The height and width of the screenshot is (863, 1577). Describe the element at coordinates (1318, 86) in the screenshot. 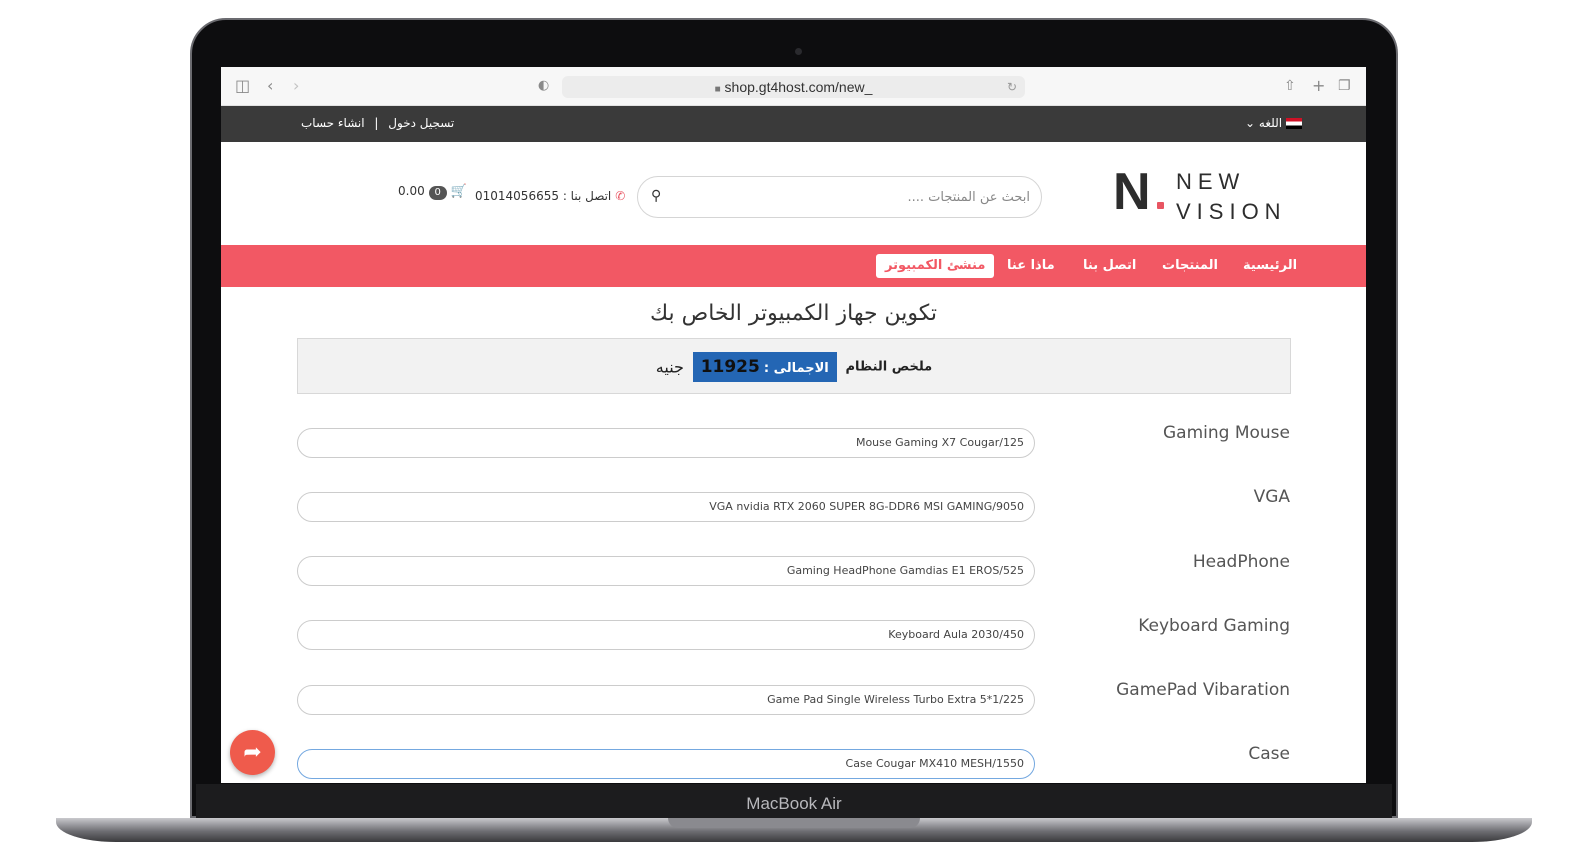

I see `new-tab-icon: +` at that location.